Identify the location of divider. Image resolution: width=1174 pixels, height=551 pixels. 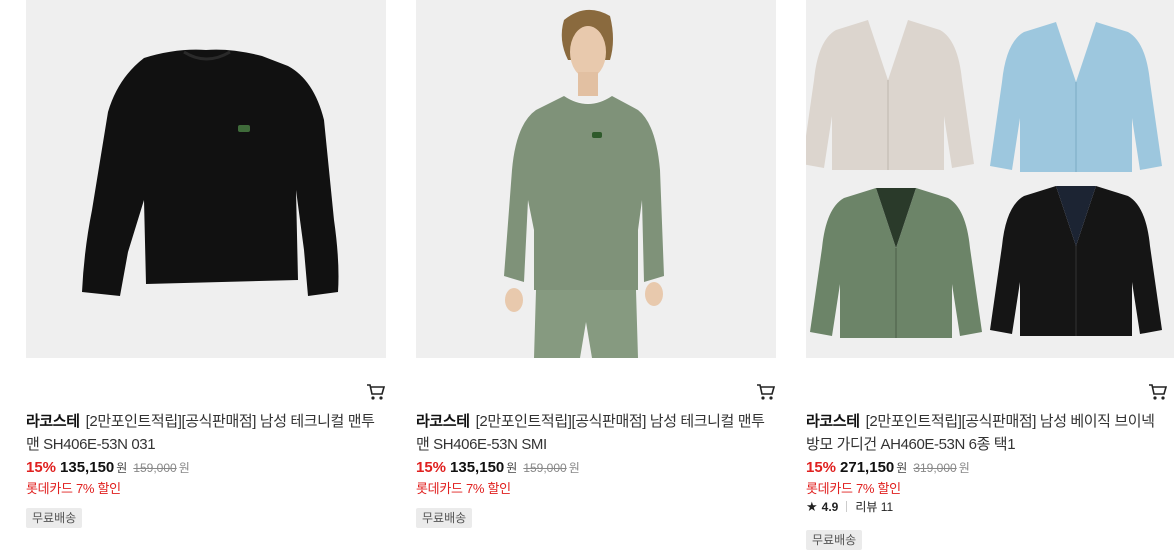
(847, 506).